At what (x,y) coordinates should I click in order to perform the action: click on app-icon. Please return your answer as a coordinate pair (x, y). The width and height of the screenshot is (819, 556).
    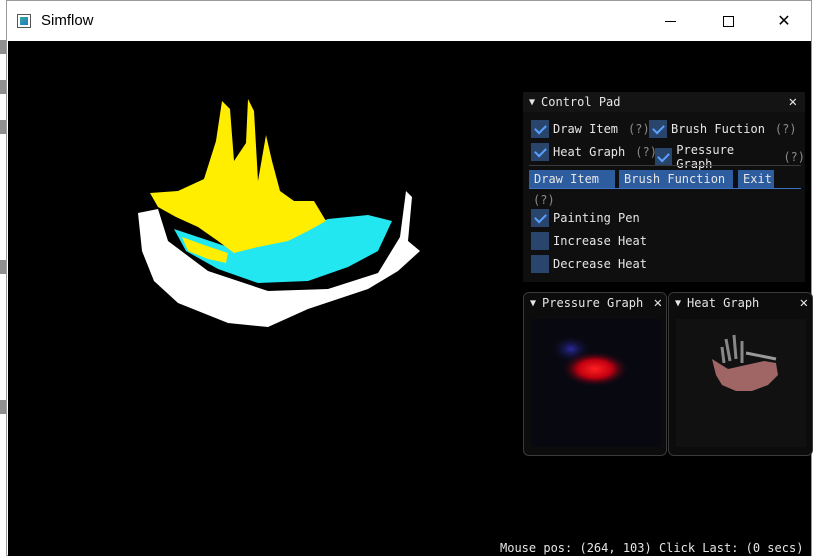
    Looking at the image, I should click on (24, 21).